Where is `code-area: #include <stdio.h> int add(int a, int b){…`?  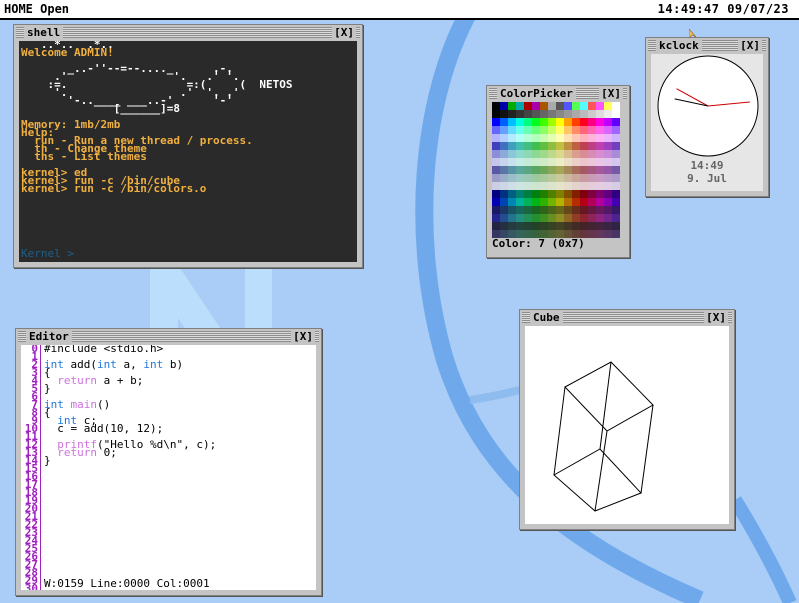 code-area: #include <stdio.h> int add(int a, int b){… is located at coordinates (180, 405).